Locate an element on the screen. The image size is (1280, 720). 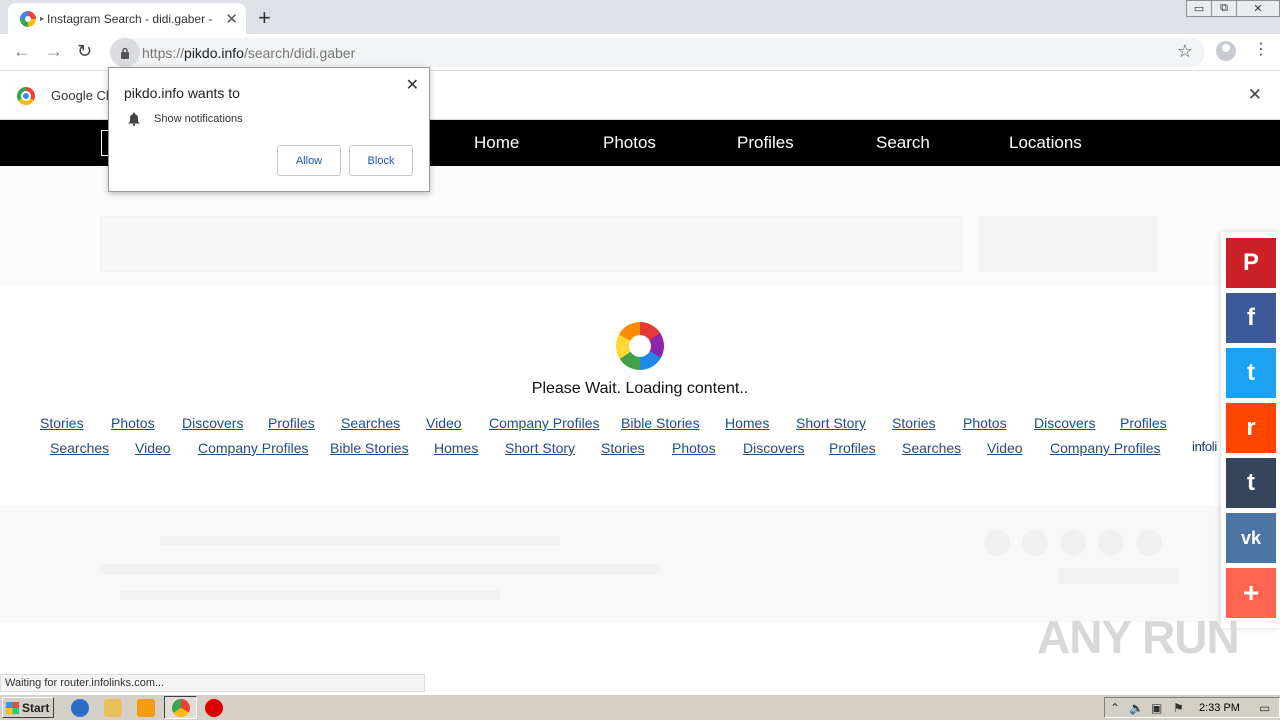
footer-badge is located at coordinates (1118, 576).